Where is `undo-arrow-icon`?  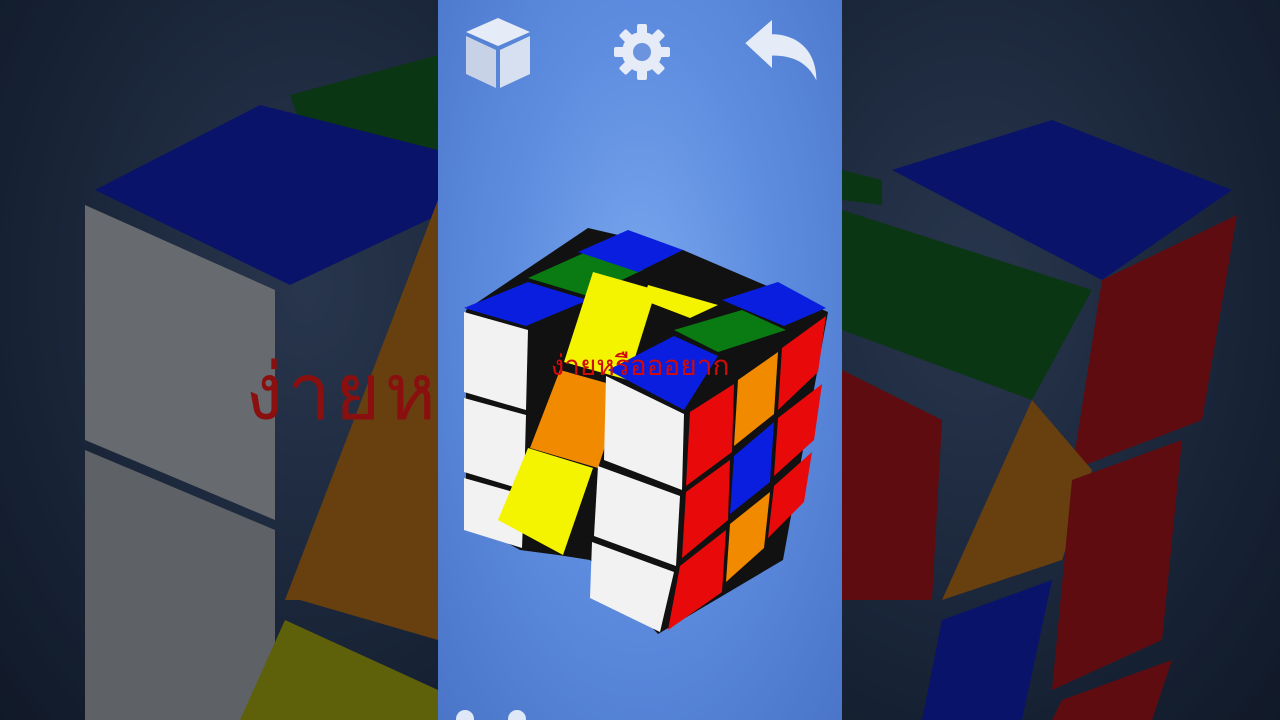 undo-arrow-icon is located at coordinates (781, 50).